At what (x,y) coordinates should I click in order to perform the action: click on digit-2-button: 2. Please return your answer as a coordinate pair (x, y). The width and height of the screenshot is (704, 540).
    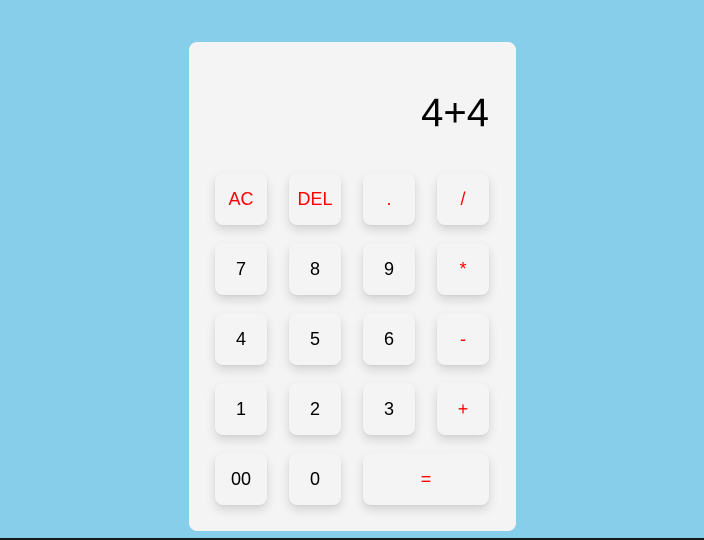
    Looking at the image, I should click on (315, 409).